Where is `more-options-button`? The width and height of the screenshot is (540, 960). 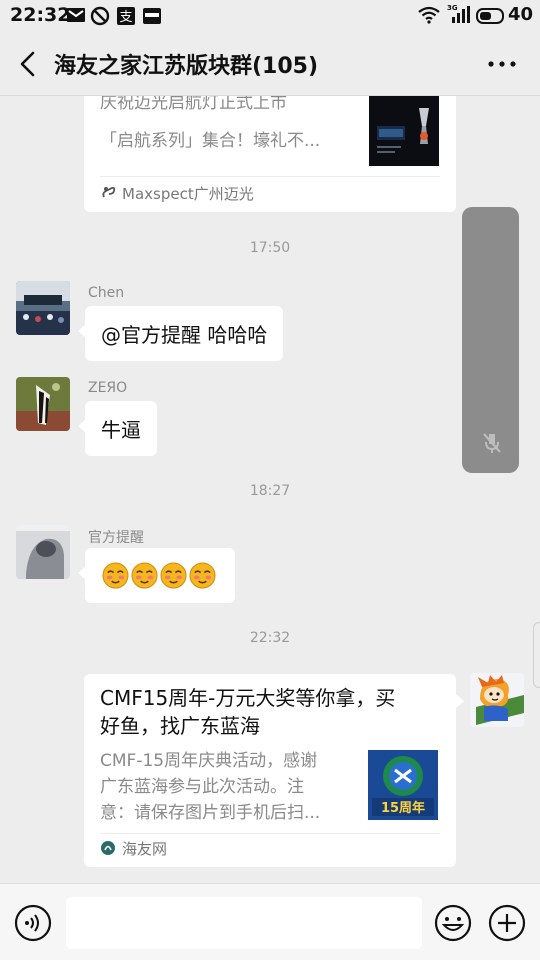
more-options-button is located at coordinates (502, 64).